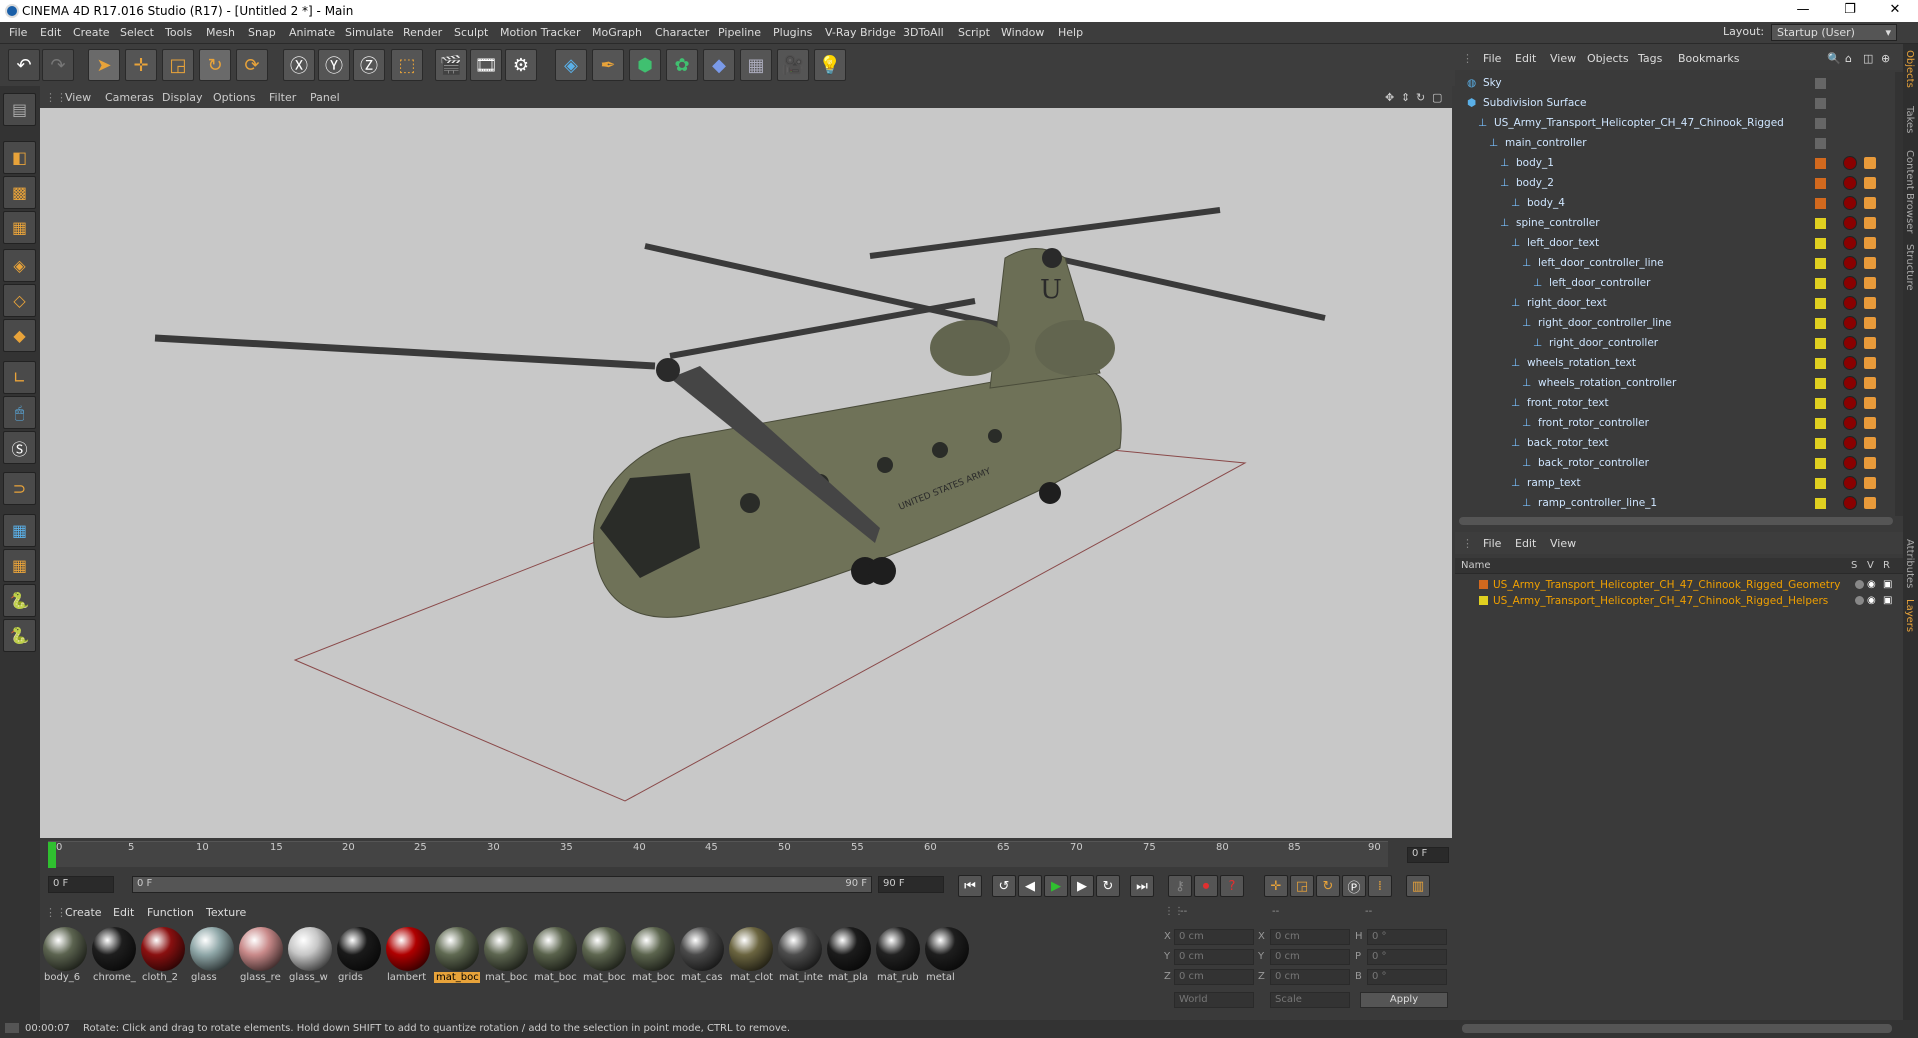 This screenshot has height=1038, width=1918. What do you see at coordinates (800, 957) in the screenshot?
I see `material-swatch: mat_inte` at bounding box center [800, 957].